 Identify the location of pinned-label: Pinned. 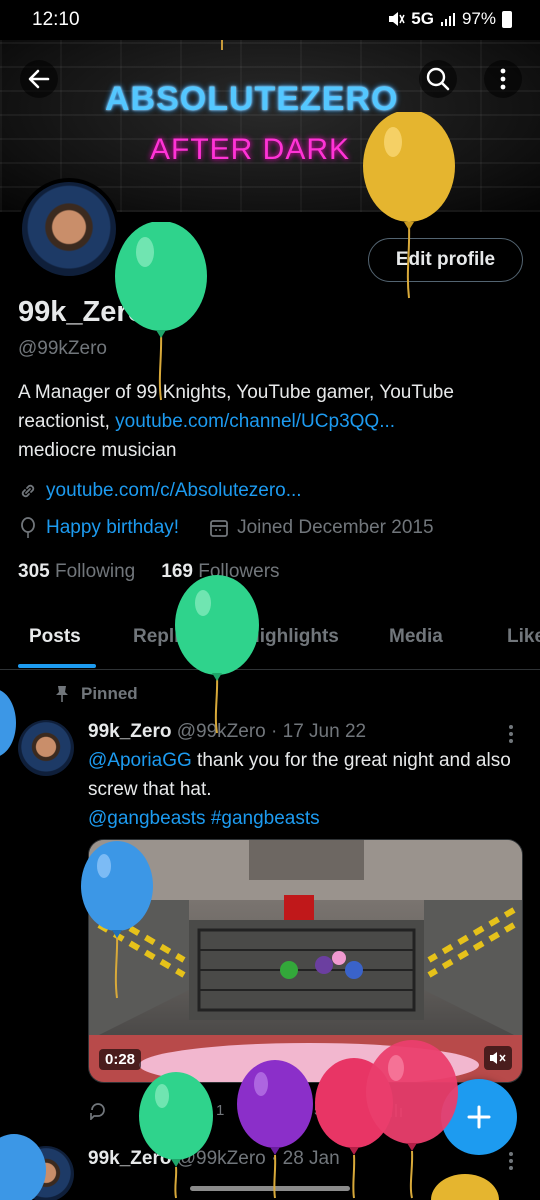
(96, 694).